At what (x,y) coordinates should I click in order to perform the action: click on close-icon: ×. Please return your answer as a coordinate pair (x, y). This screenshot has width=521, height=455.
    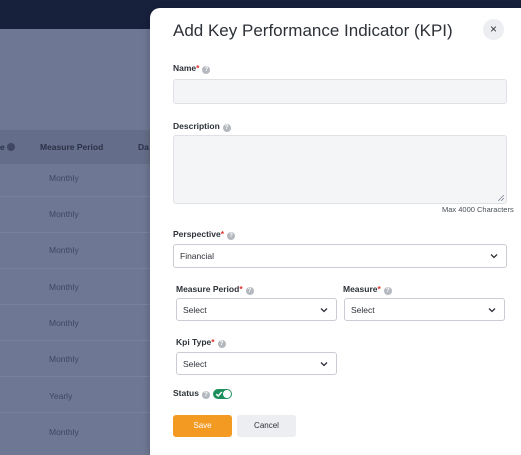
    Looking at the image, I should click on (493, 29).